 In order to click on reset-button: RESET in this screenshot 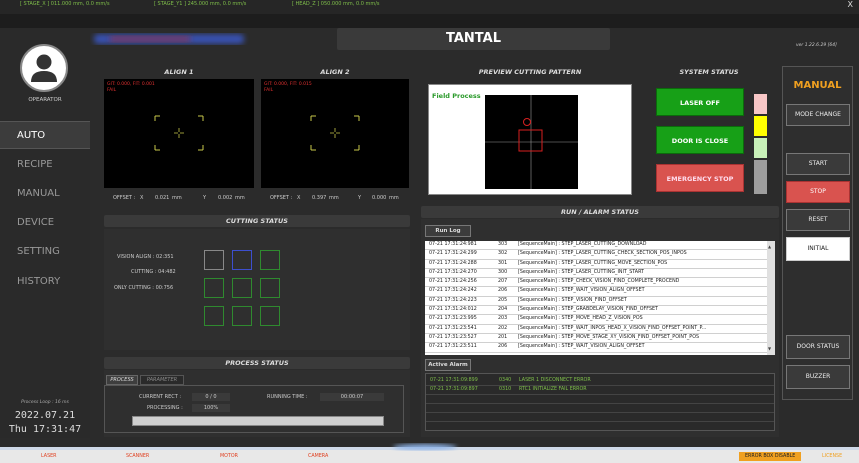, I will do `click(818, 220)`.